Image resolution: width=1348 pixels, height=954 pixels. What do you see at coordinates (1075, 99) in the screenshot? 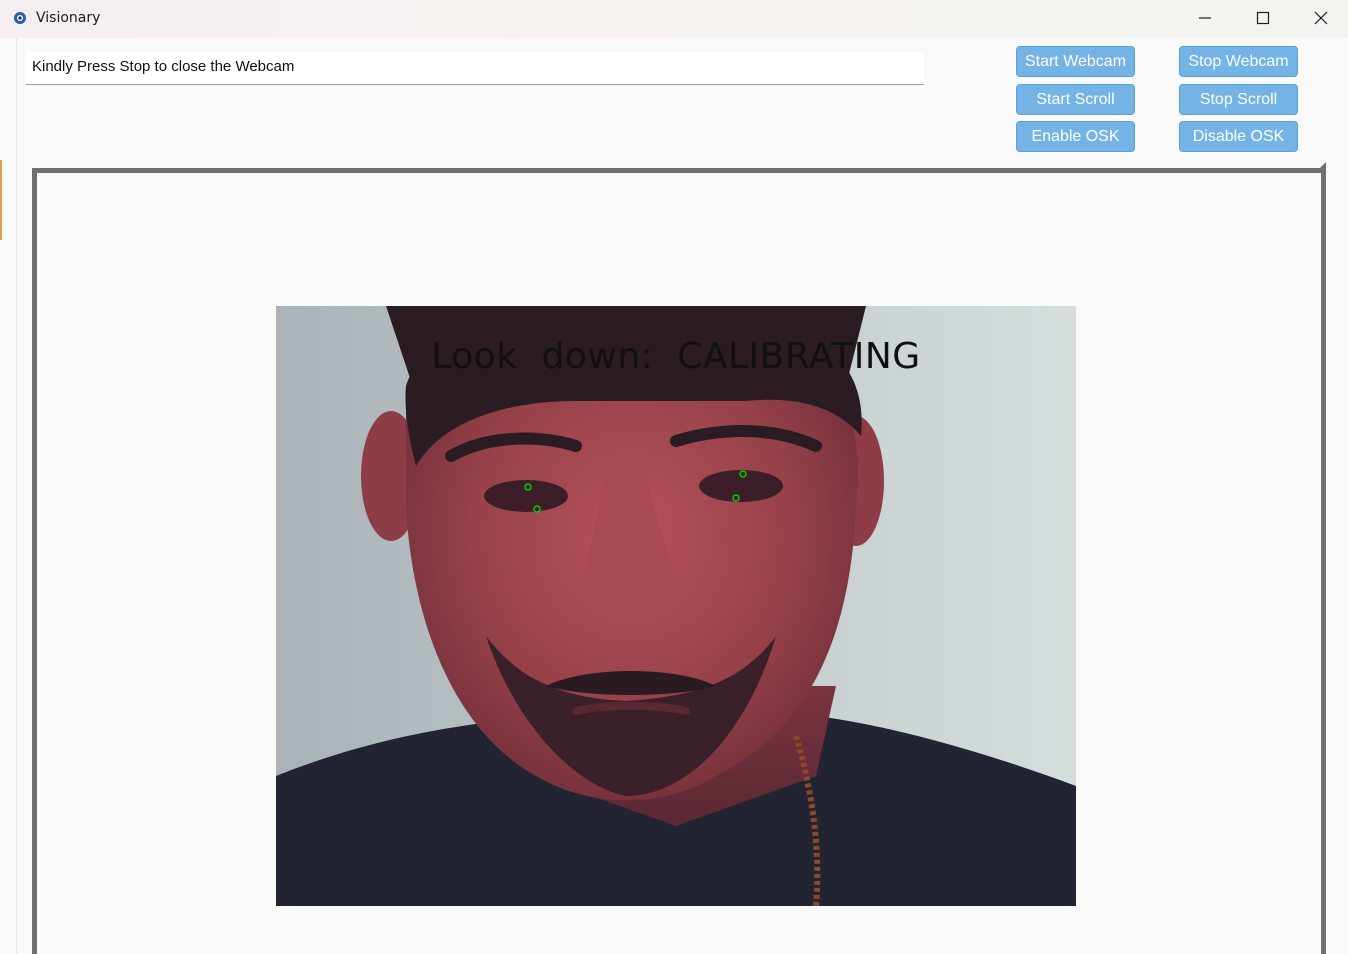
I see `start-scroll-button: Start Scroll` at bounding box center [1075, 99].